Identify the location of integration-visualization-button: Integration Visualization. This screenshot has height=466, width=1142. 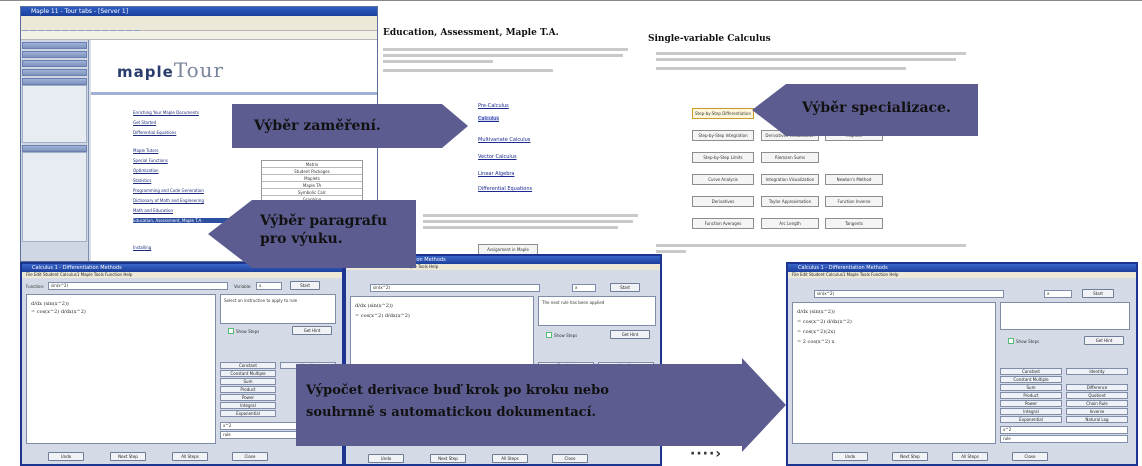
(790, 179).